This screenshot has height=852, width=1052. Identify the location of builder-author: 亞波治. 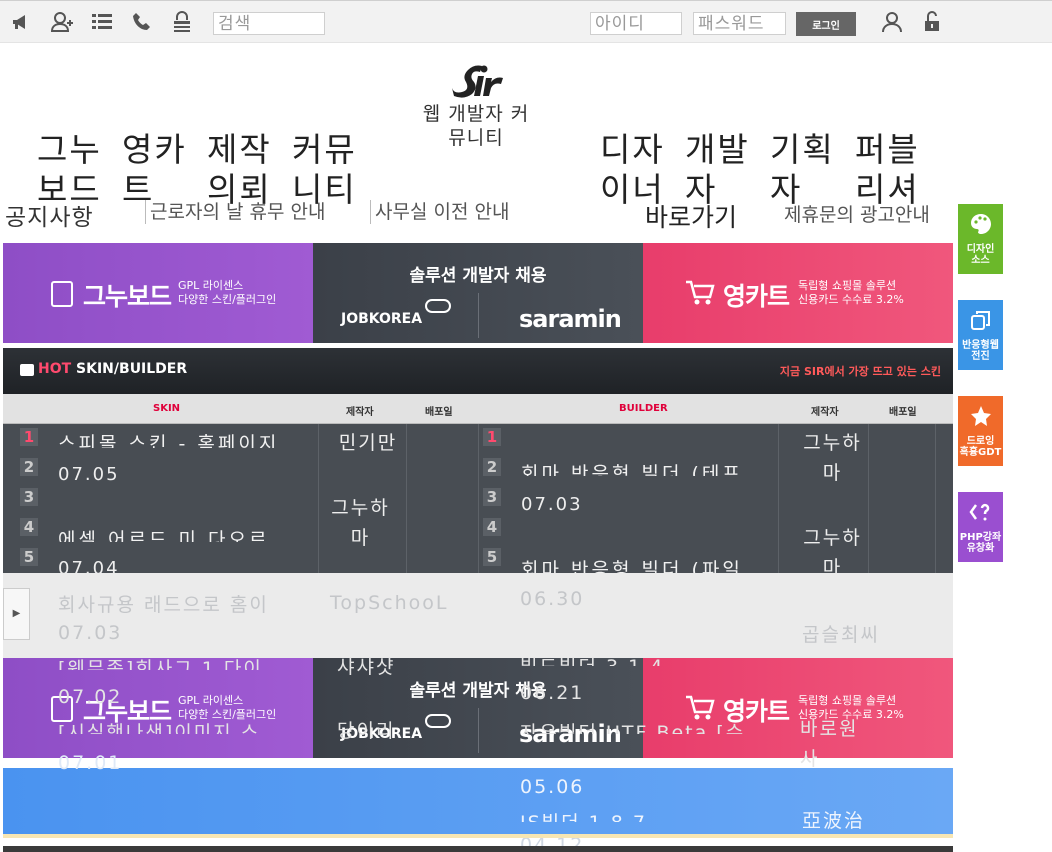
(833, 819).